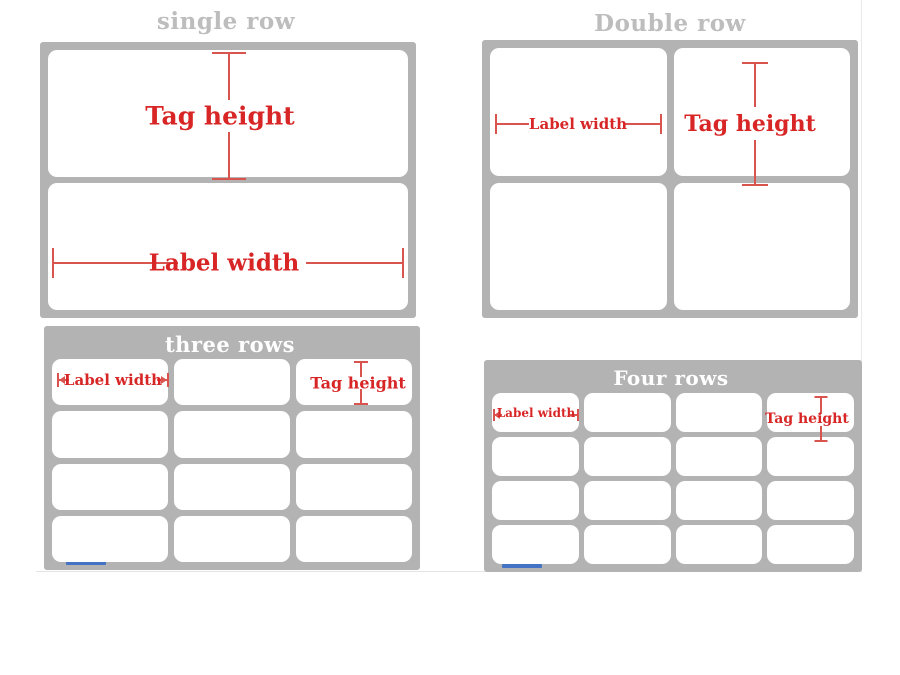 This screenshot has width=900, height=675. I want to click on dimension-line-left, so click(512, 124).